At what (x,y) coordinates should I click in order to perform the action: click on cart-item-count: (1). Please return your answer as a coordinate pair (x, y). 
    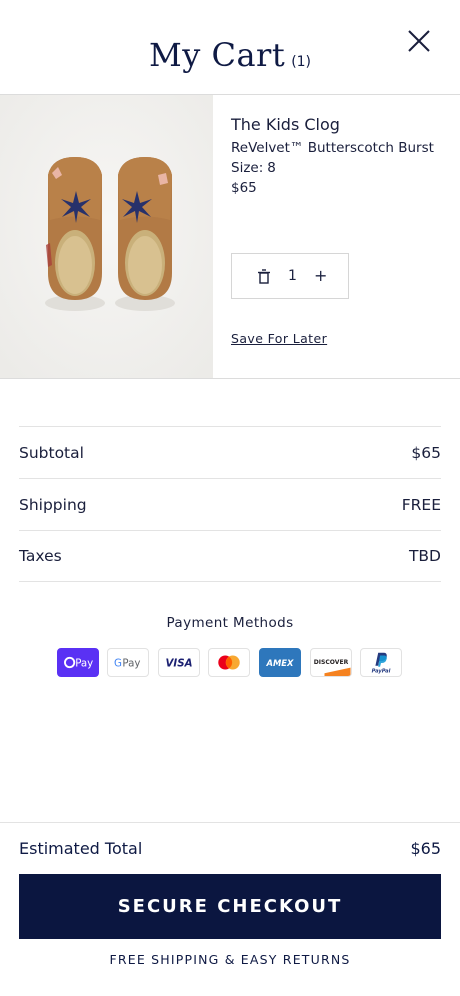
    Looking at the image, I should click on (301, 62).